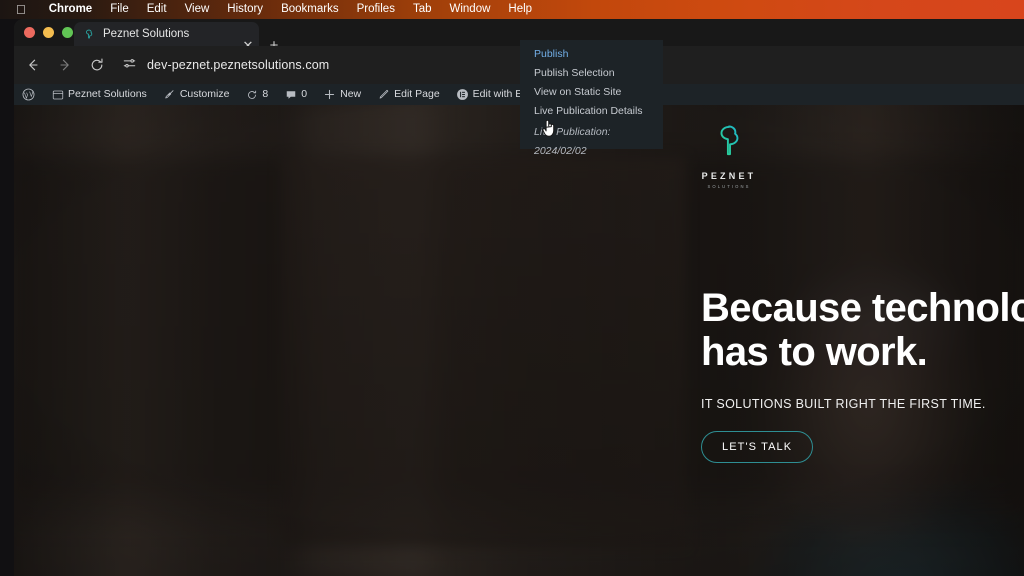 This screenshot has height=576, width=1024. I want to click on admin-bar-comments: 0, so click(295, 94).